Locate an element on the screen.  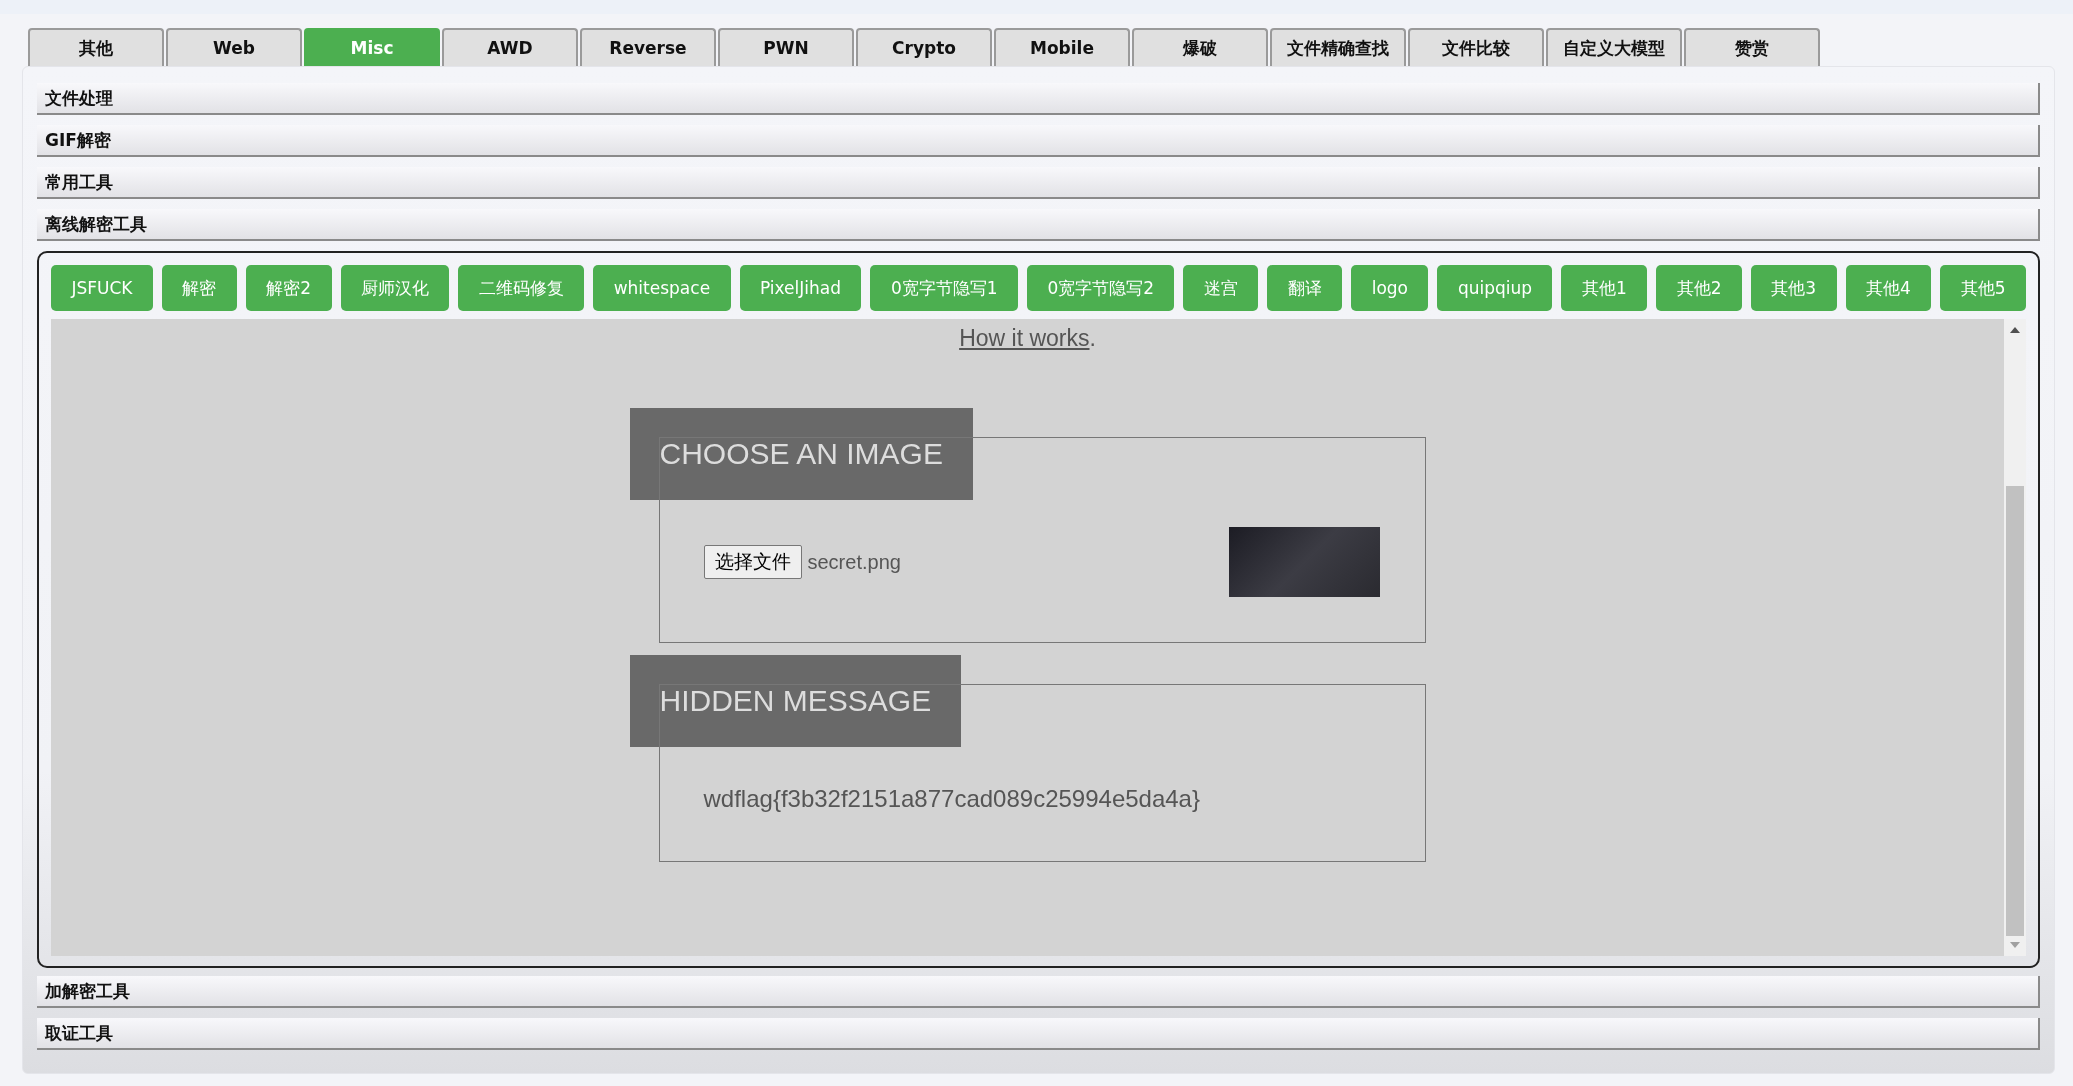
tab: Crypto is located at coordinates (924, 47).